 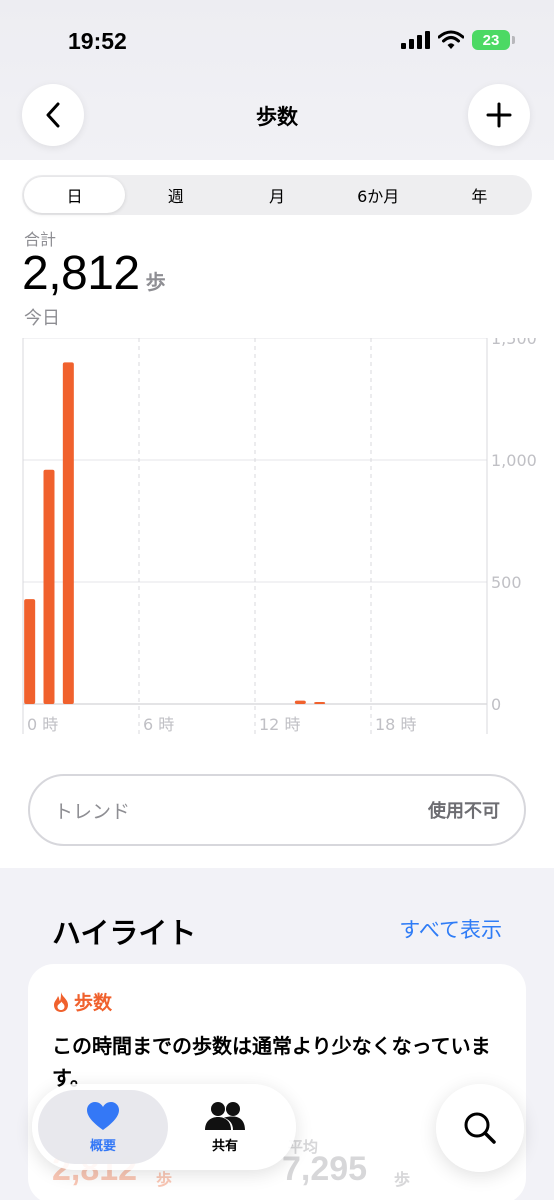 What do you see at coordinates (514, 343) in the screenshot?
I see `chart-y-tick-label: 1,500` at bounding box center [514, 343].